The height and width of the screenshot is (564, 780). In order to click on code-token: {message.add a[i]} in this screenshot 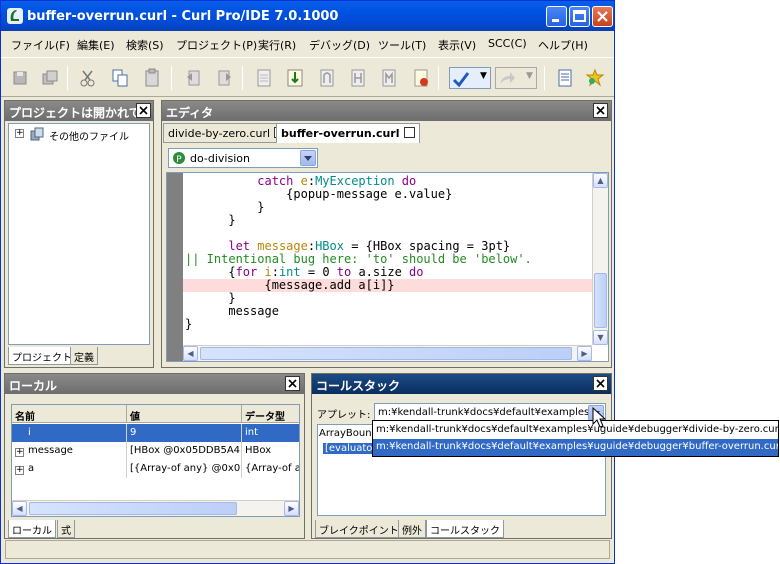, I will do `click(290, 285)`.